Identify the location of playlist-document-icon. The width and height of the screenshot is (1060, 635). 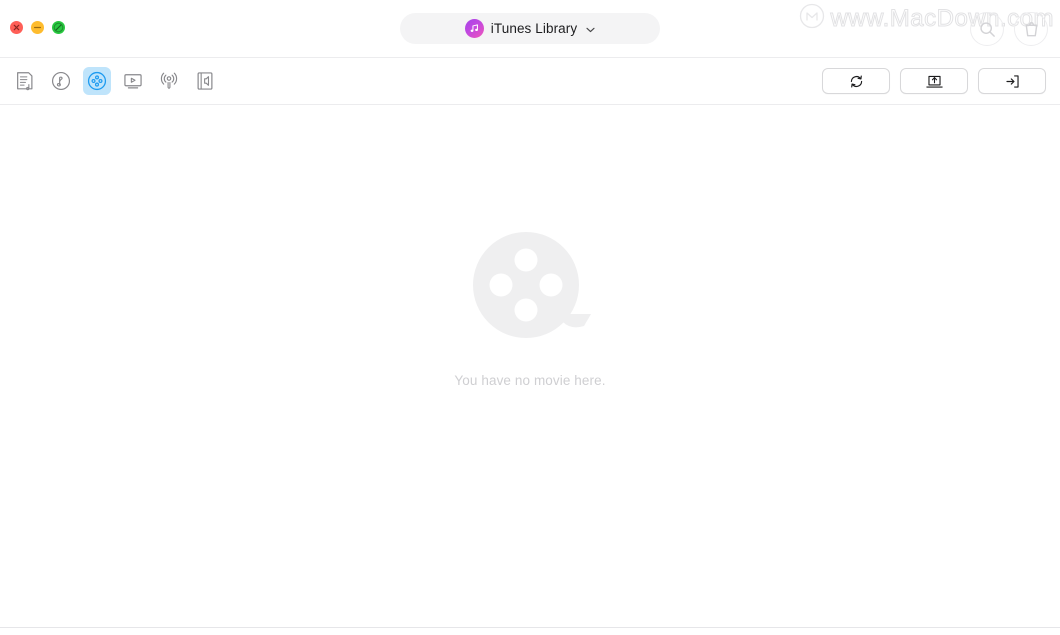
(25, 81).